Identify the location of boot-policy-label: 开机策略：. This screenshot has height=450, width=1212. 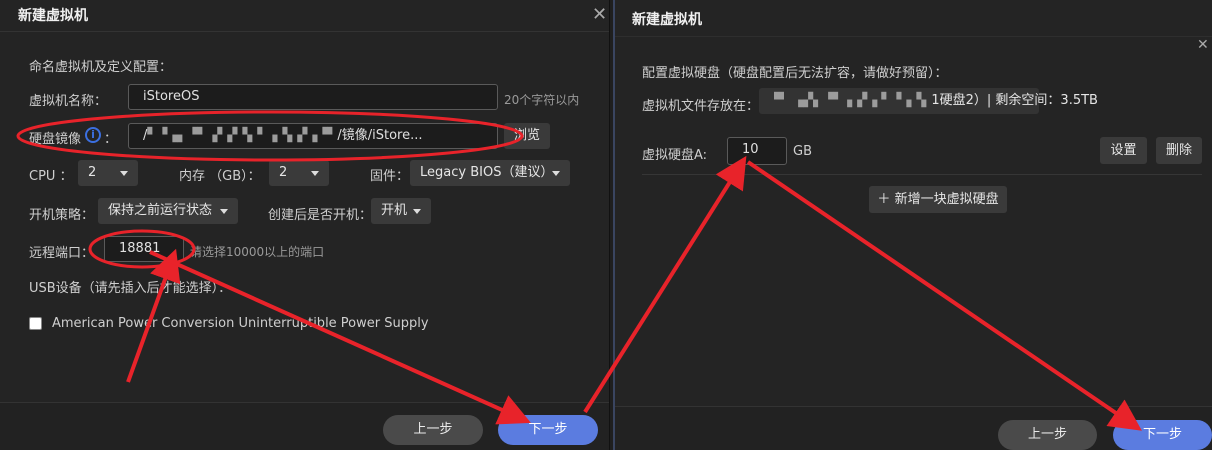
(62, 215).